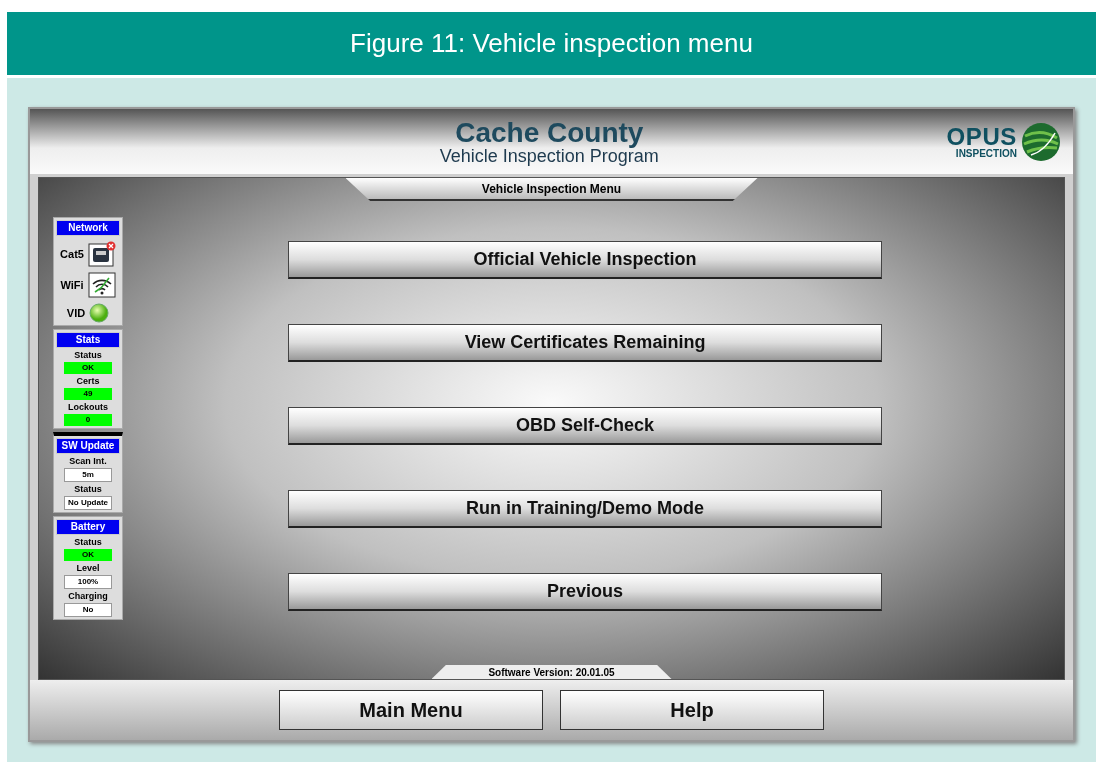 This screenshot has height=766, width=1103. What do you see at coordinates (585, 509) in the screenshot?
I see `menu-button: Run in Training/Demo Mode` at bounding box center [585, 509].